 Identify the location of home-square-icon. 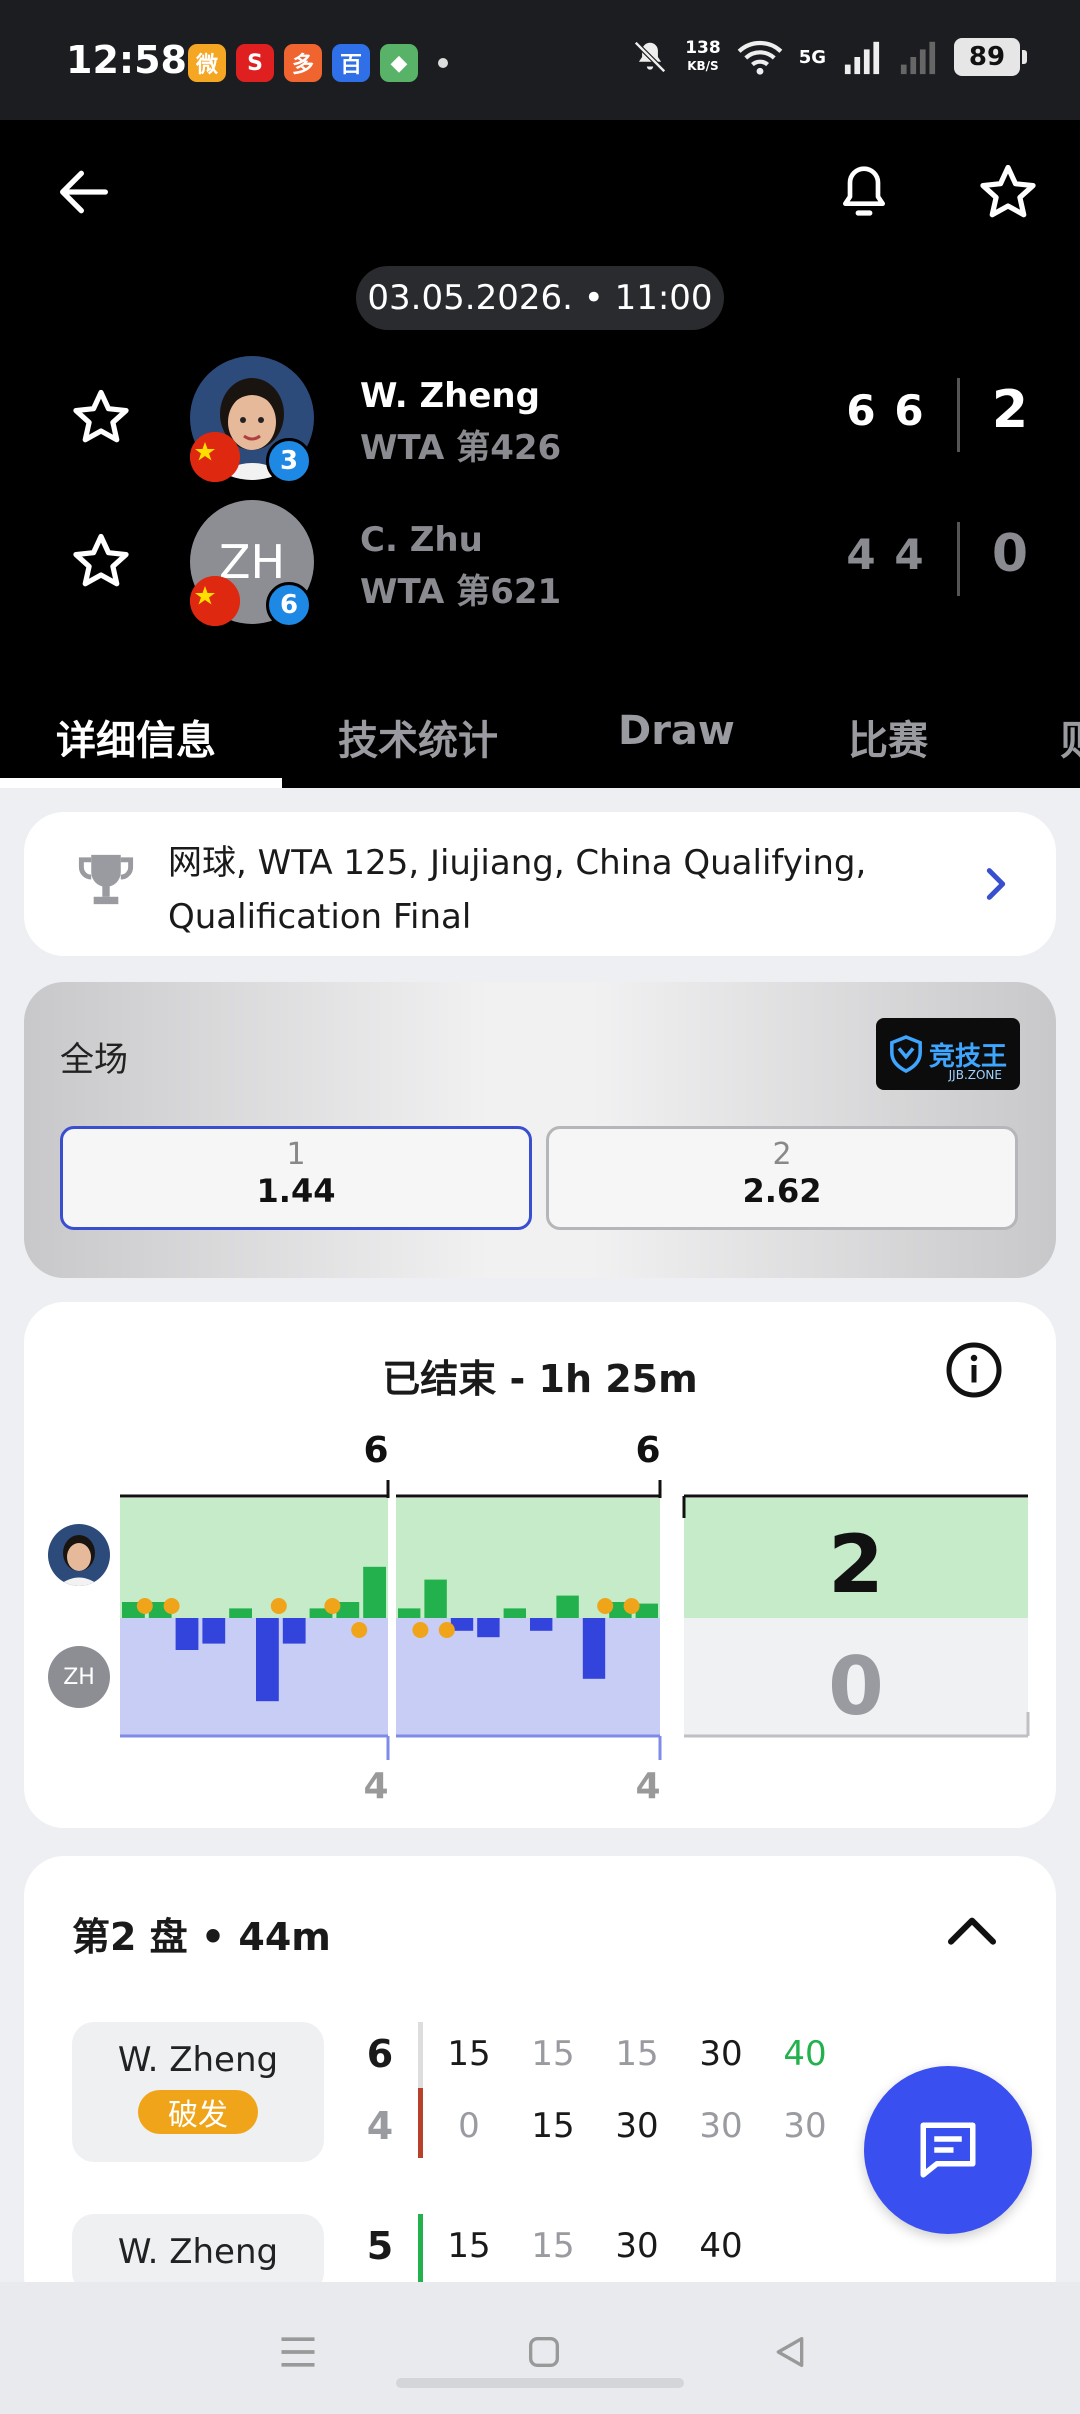
(544, 2352).